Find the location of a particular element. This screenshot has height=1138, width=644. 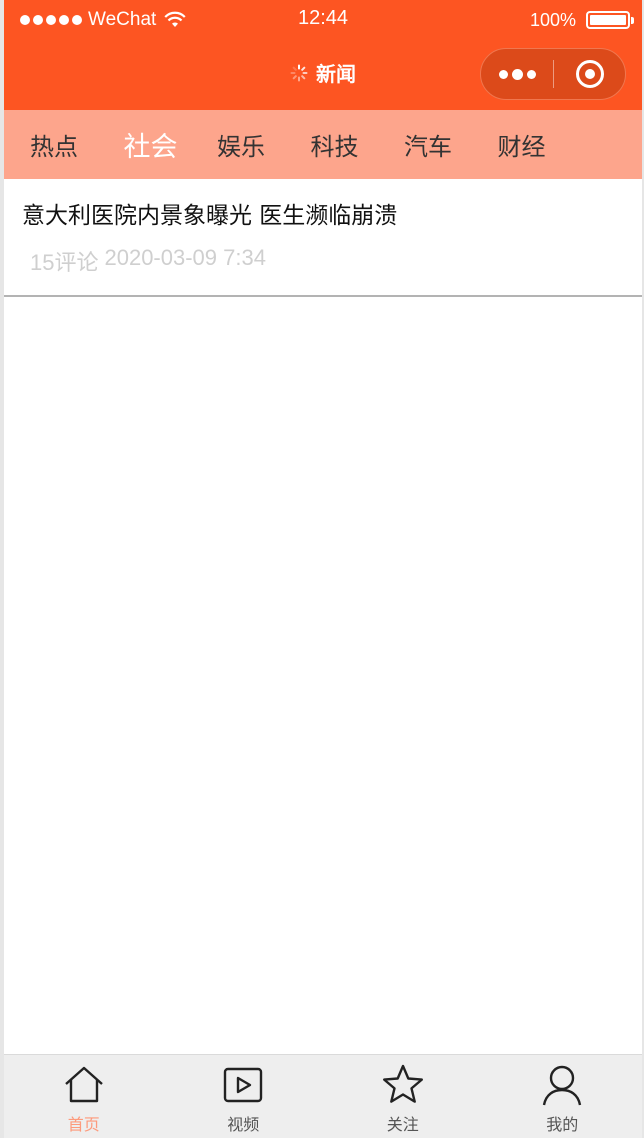

more-dots-icon is located at coordinates (503, 74).